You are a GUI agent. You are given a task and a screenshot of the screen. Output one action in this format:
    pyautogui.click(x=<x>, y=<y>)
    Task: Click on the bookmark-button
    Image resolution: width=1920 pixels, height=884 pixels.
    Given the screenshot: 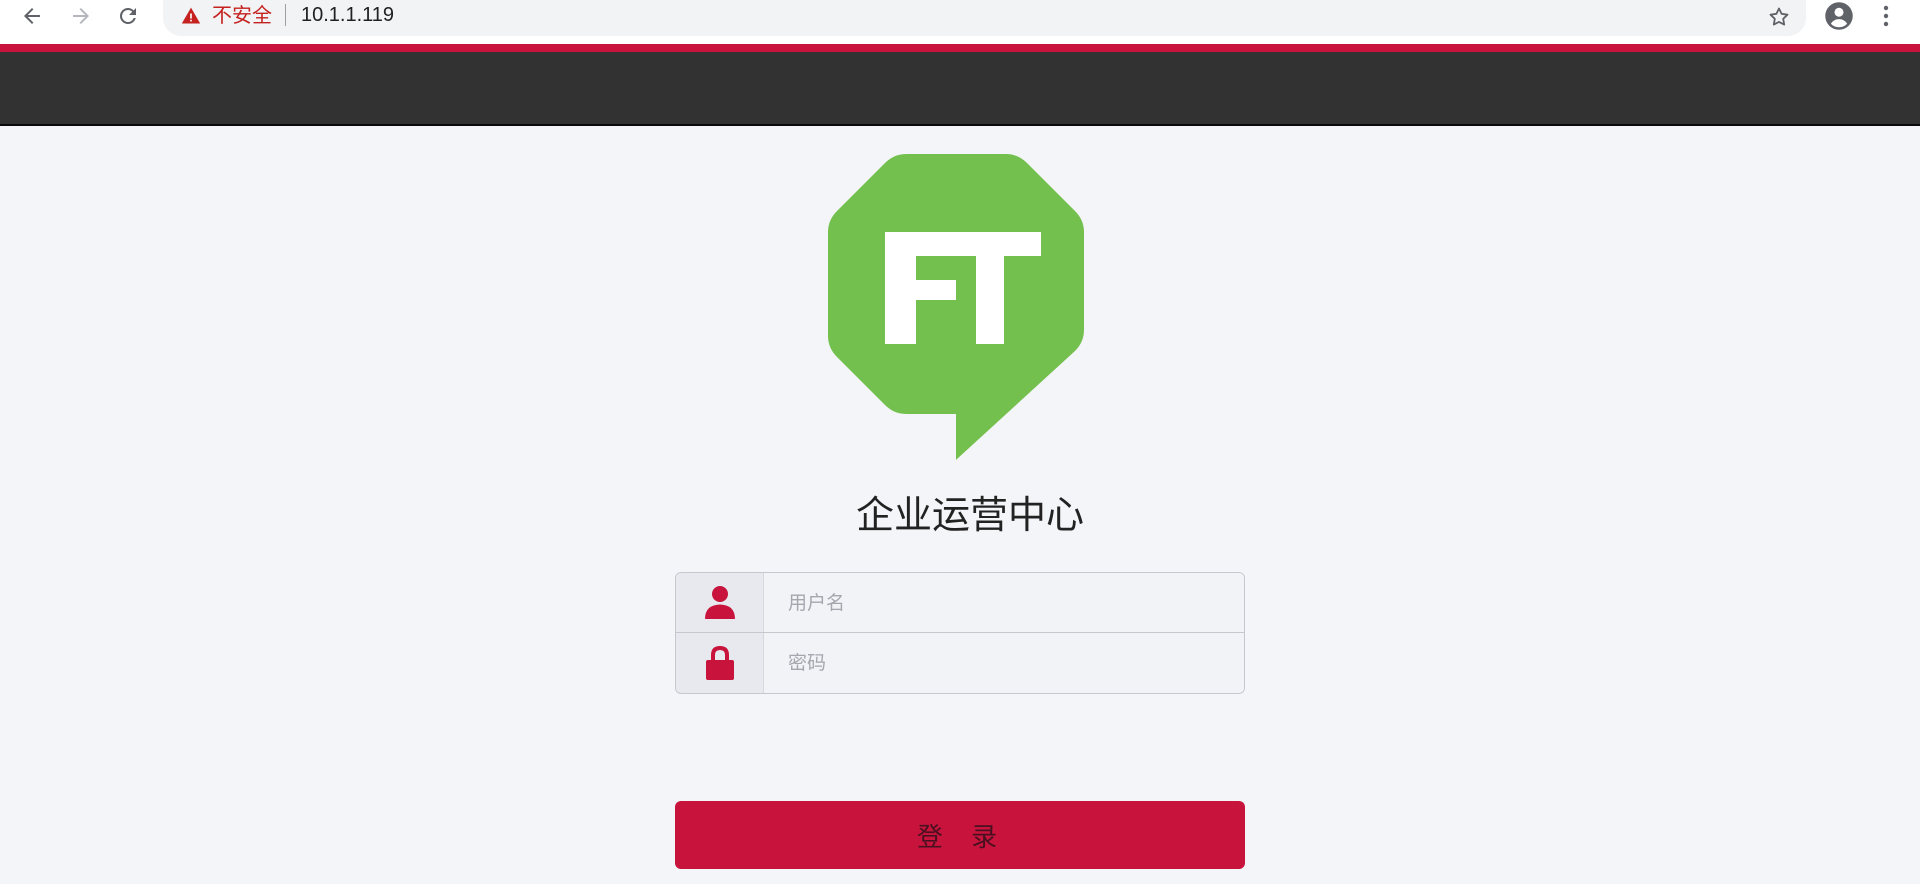 What is the action you would take?
    pyautogui.click(x=1779, y=17)
    